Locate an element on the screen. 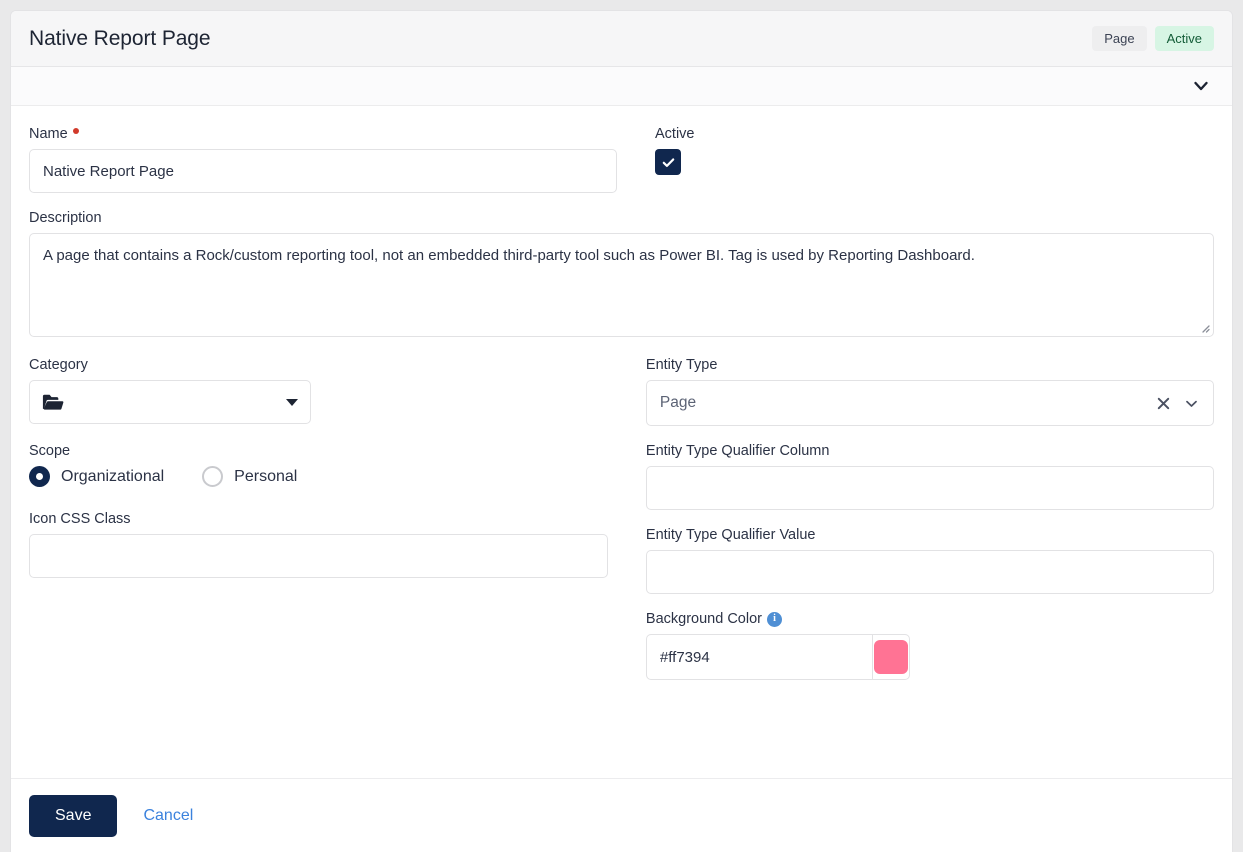 The height and width of the screenshot is (852, 1243). active-field-group: Active is located at coordinates (675, 150).